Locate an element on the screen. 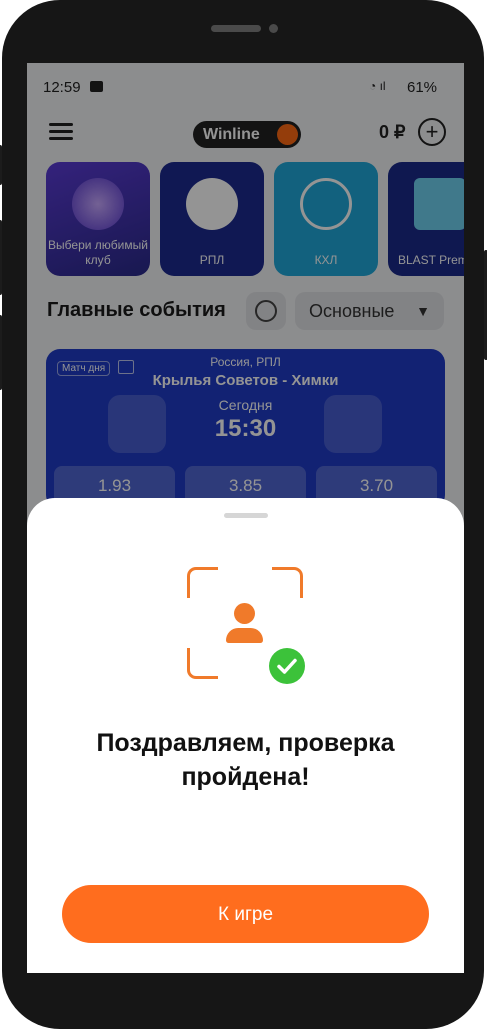 The height and width of the screenshot is (1029, 487). person-icon-body is located at coordinates (244, 635).